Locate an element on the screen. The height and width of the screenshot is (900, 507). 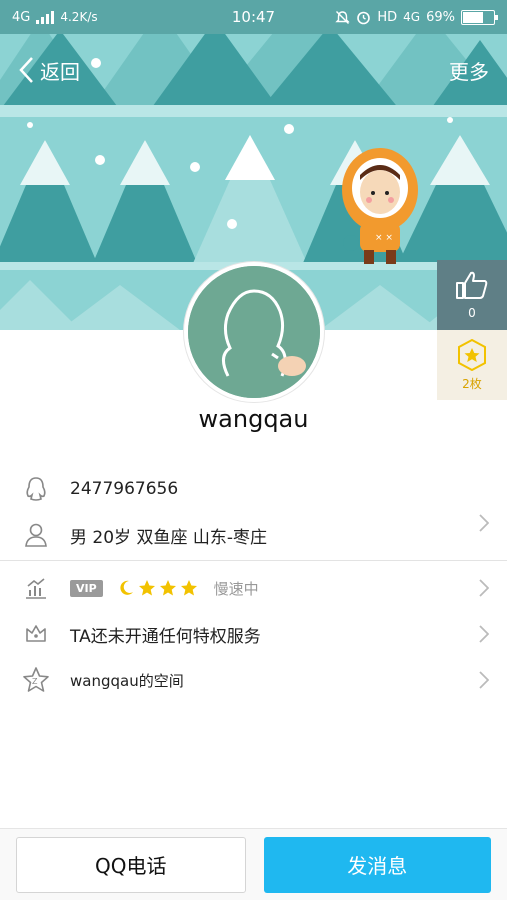
alarm-icon is located at coordinates (364, 17).